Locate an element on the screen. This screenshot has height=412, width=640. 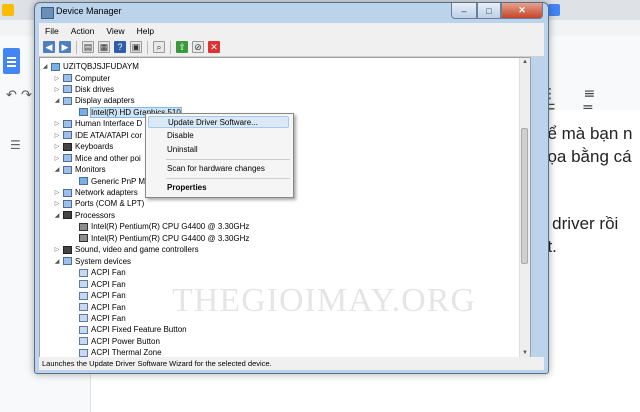
tree-item: ACPI Fixed Feature Button is located at coordinates (128, 329).